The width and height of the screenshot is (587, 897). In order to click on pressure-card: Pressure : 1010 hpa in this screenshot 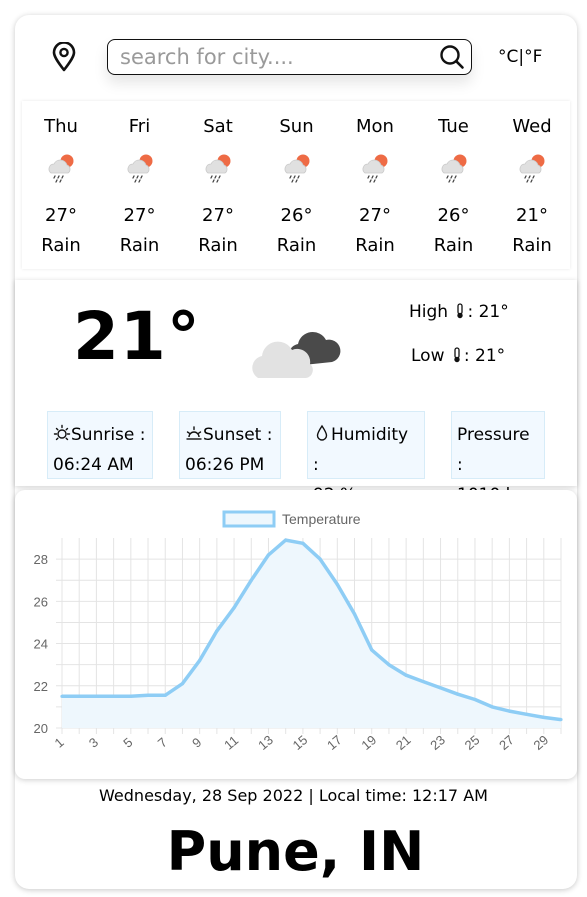, I will do `click(498, 458)`.